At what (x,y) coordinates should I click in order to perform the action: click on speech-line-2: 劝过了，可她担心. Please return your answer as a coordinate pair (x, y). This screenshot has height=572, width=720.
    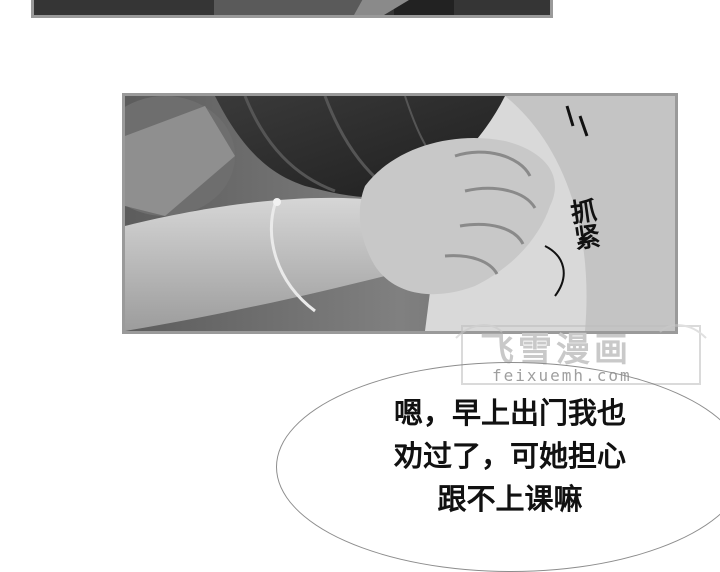
    Looking at the image, I should click on (509, 456).